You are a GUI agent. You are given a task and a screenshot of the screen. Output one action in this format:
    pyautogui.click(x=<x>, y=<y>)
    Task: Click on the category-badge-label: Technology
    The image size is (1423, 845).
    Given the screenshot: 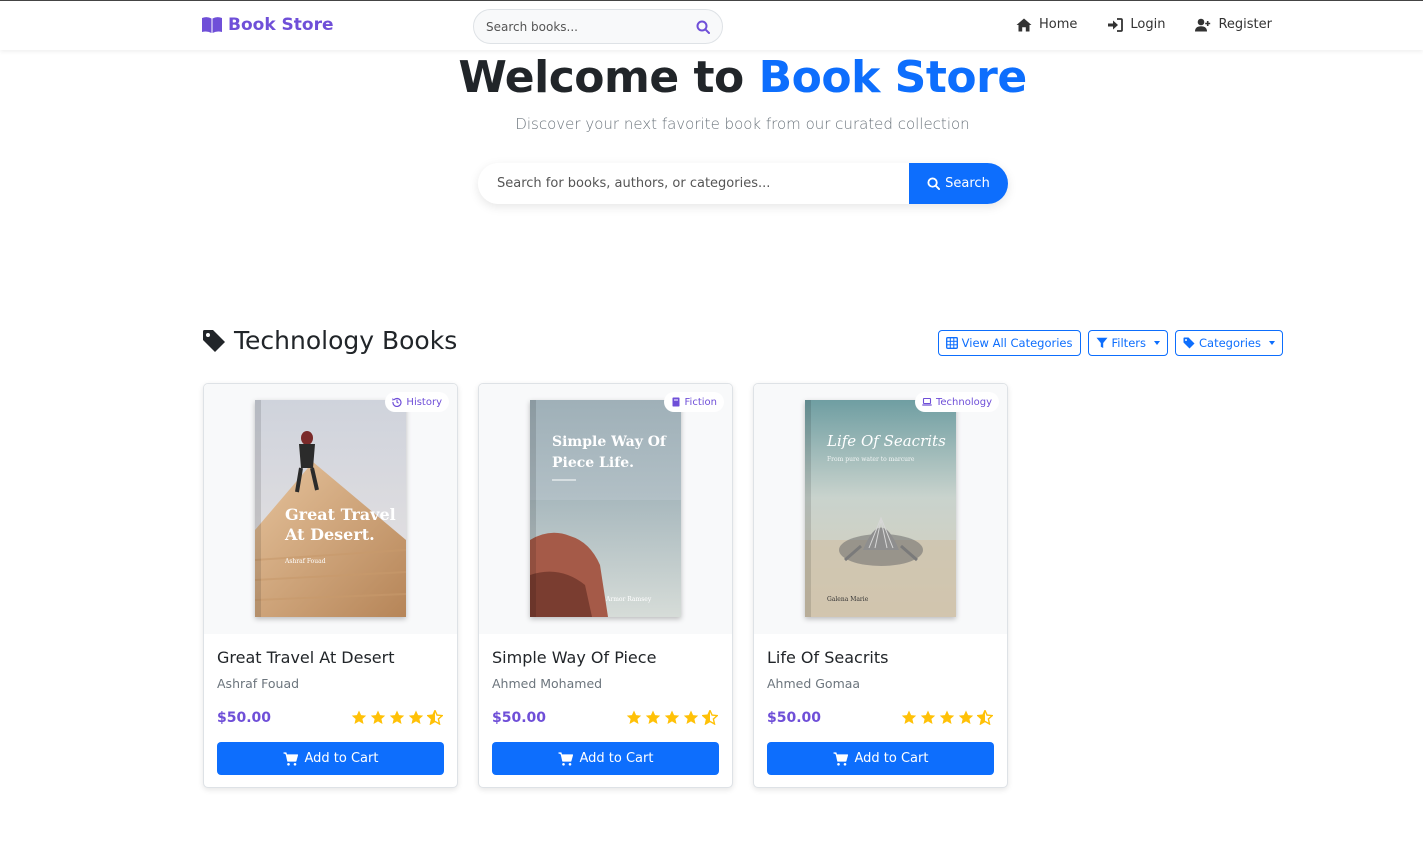 What is the action you would take?
    pyautogui.click(x=963, y=402)
    